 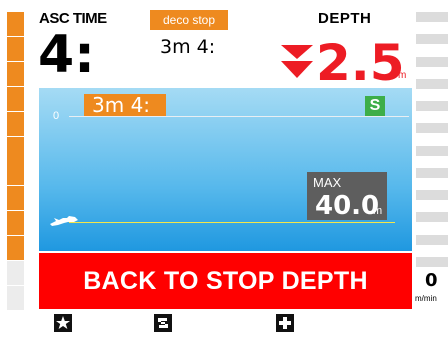 What do you see at coordinates (426, 298) in the screenshot?
I see `rate-unit: m/min` at bounding box center [426, 298].